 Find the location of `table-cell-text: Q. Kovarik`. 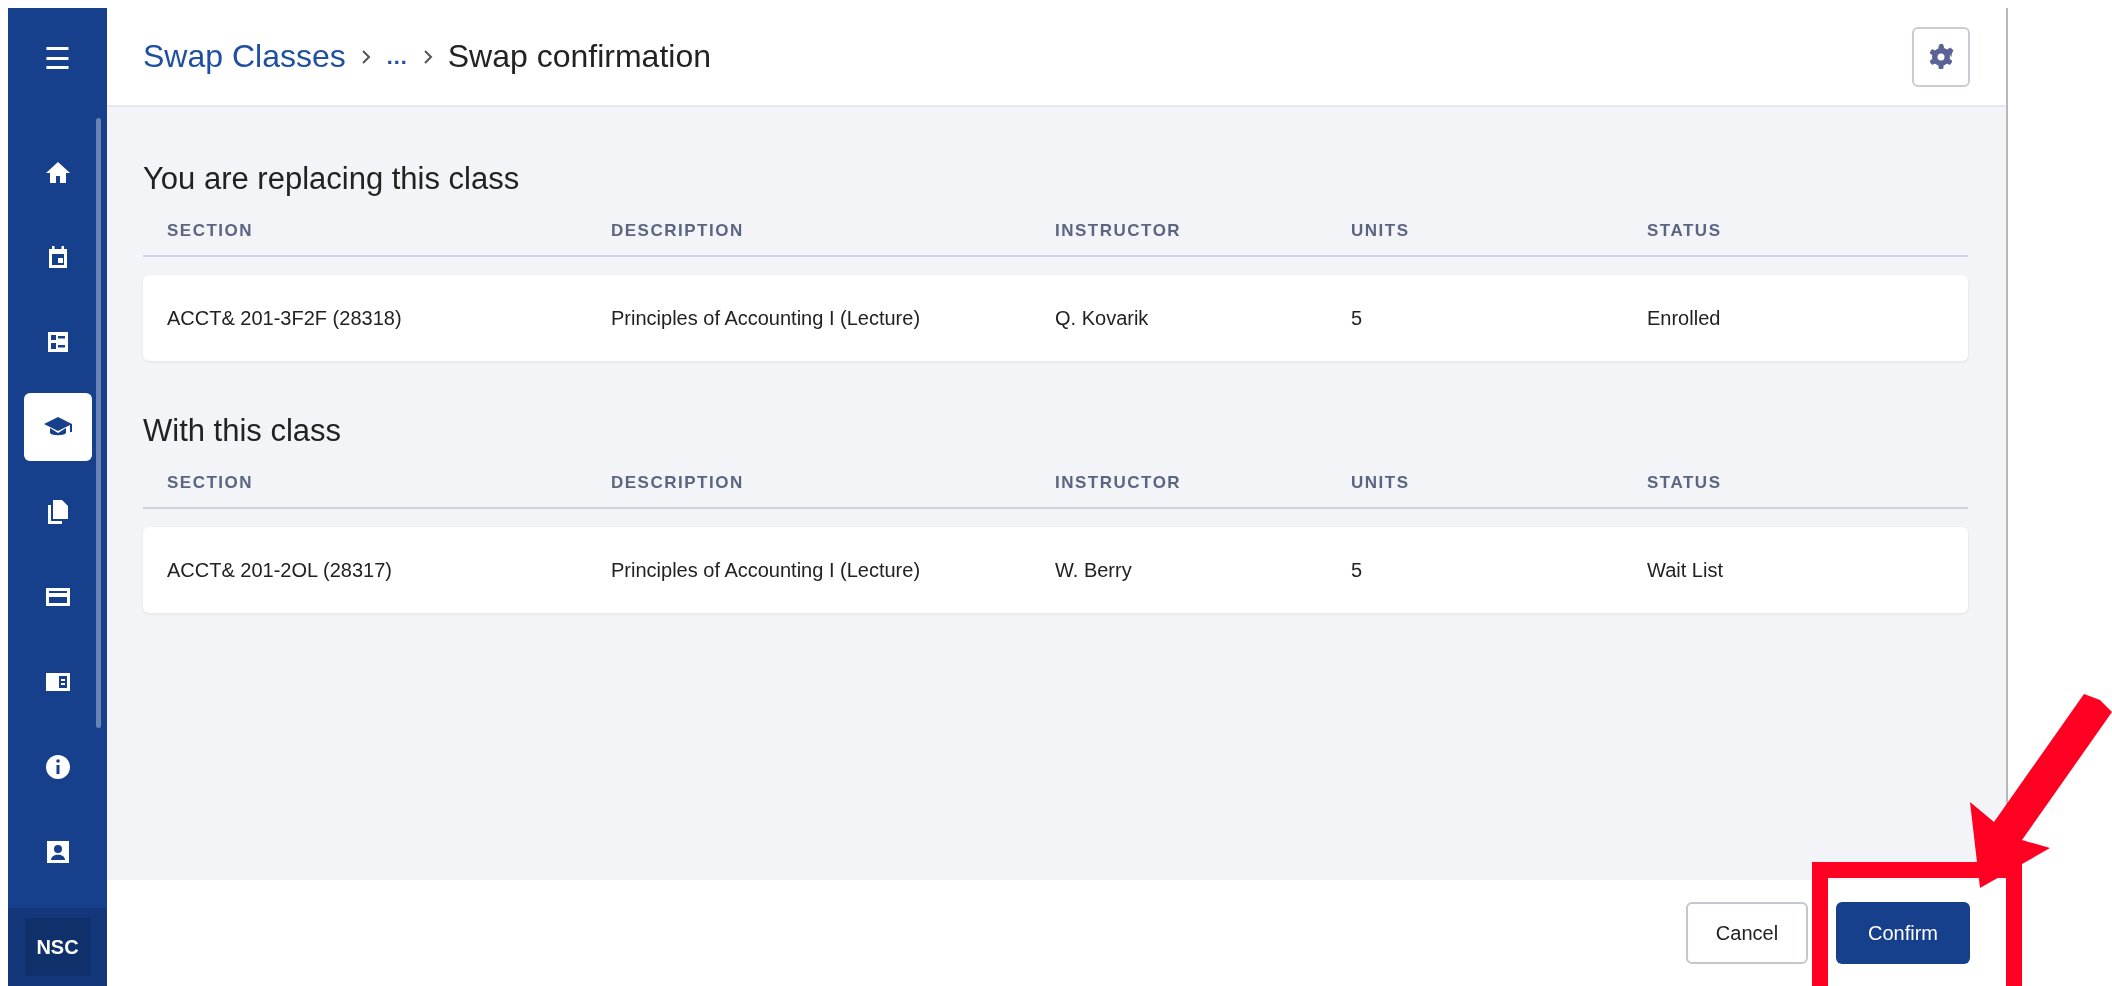

table-cell-text: Q. Kovarik is located at coordinates (1102, 318).